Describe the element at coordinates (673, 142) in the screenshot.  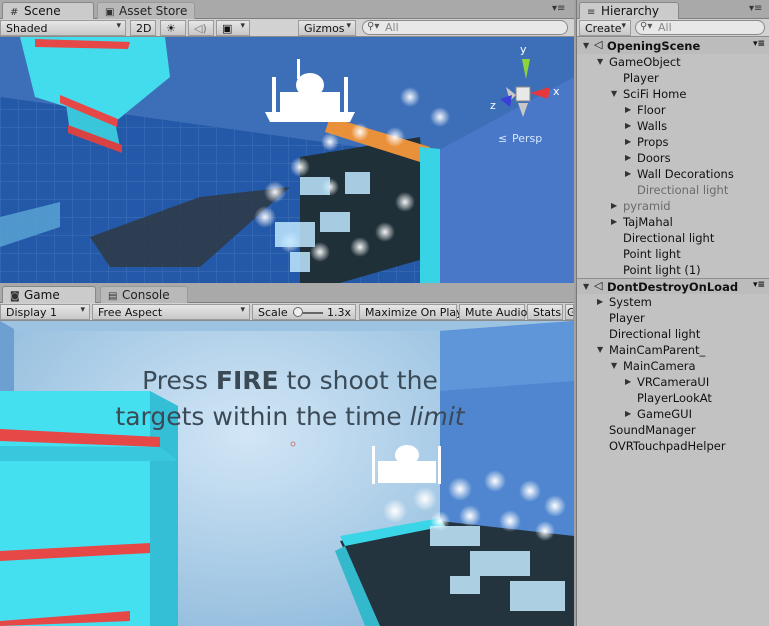
I see `hierarchy-item: ▶ Props` at that location.